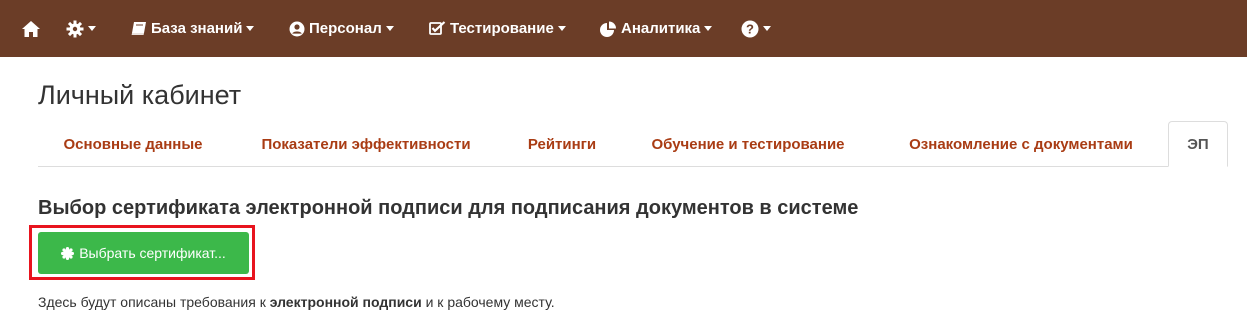  I want to click on home-icon, so click(31, 29).